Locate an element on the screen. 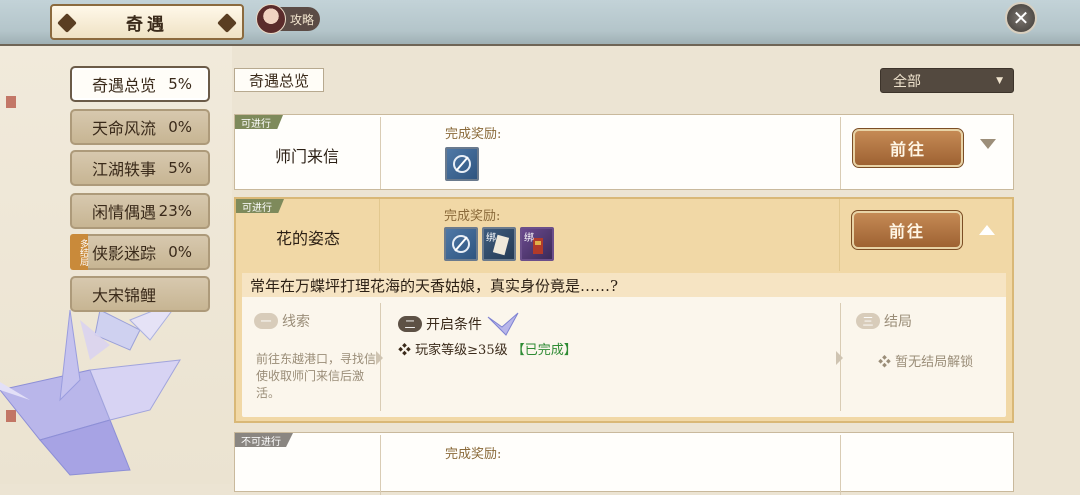  quest-card: 不可进行 完成奖励: is located at coordinates (624, 463).